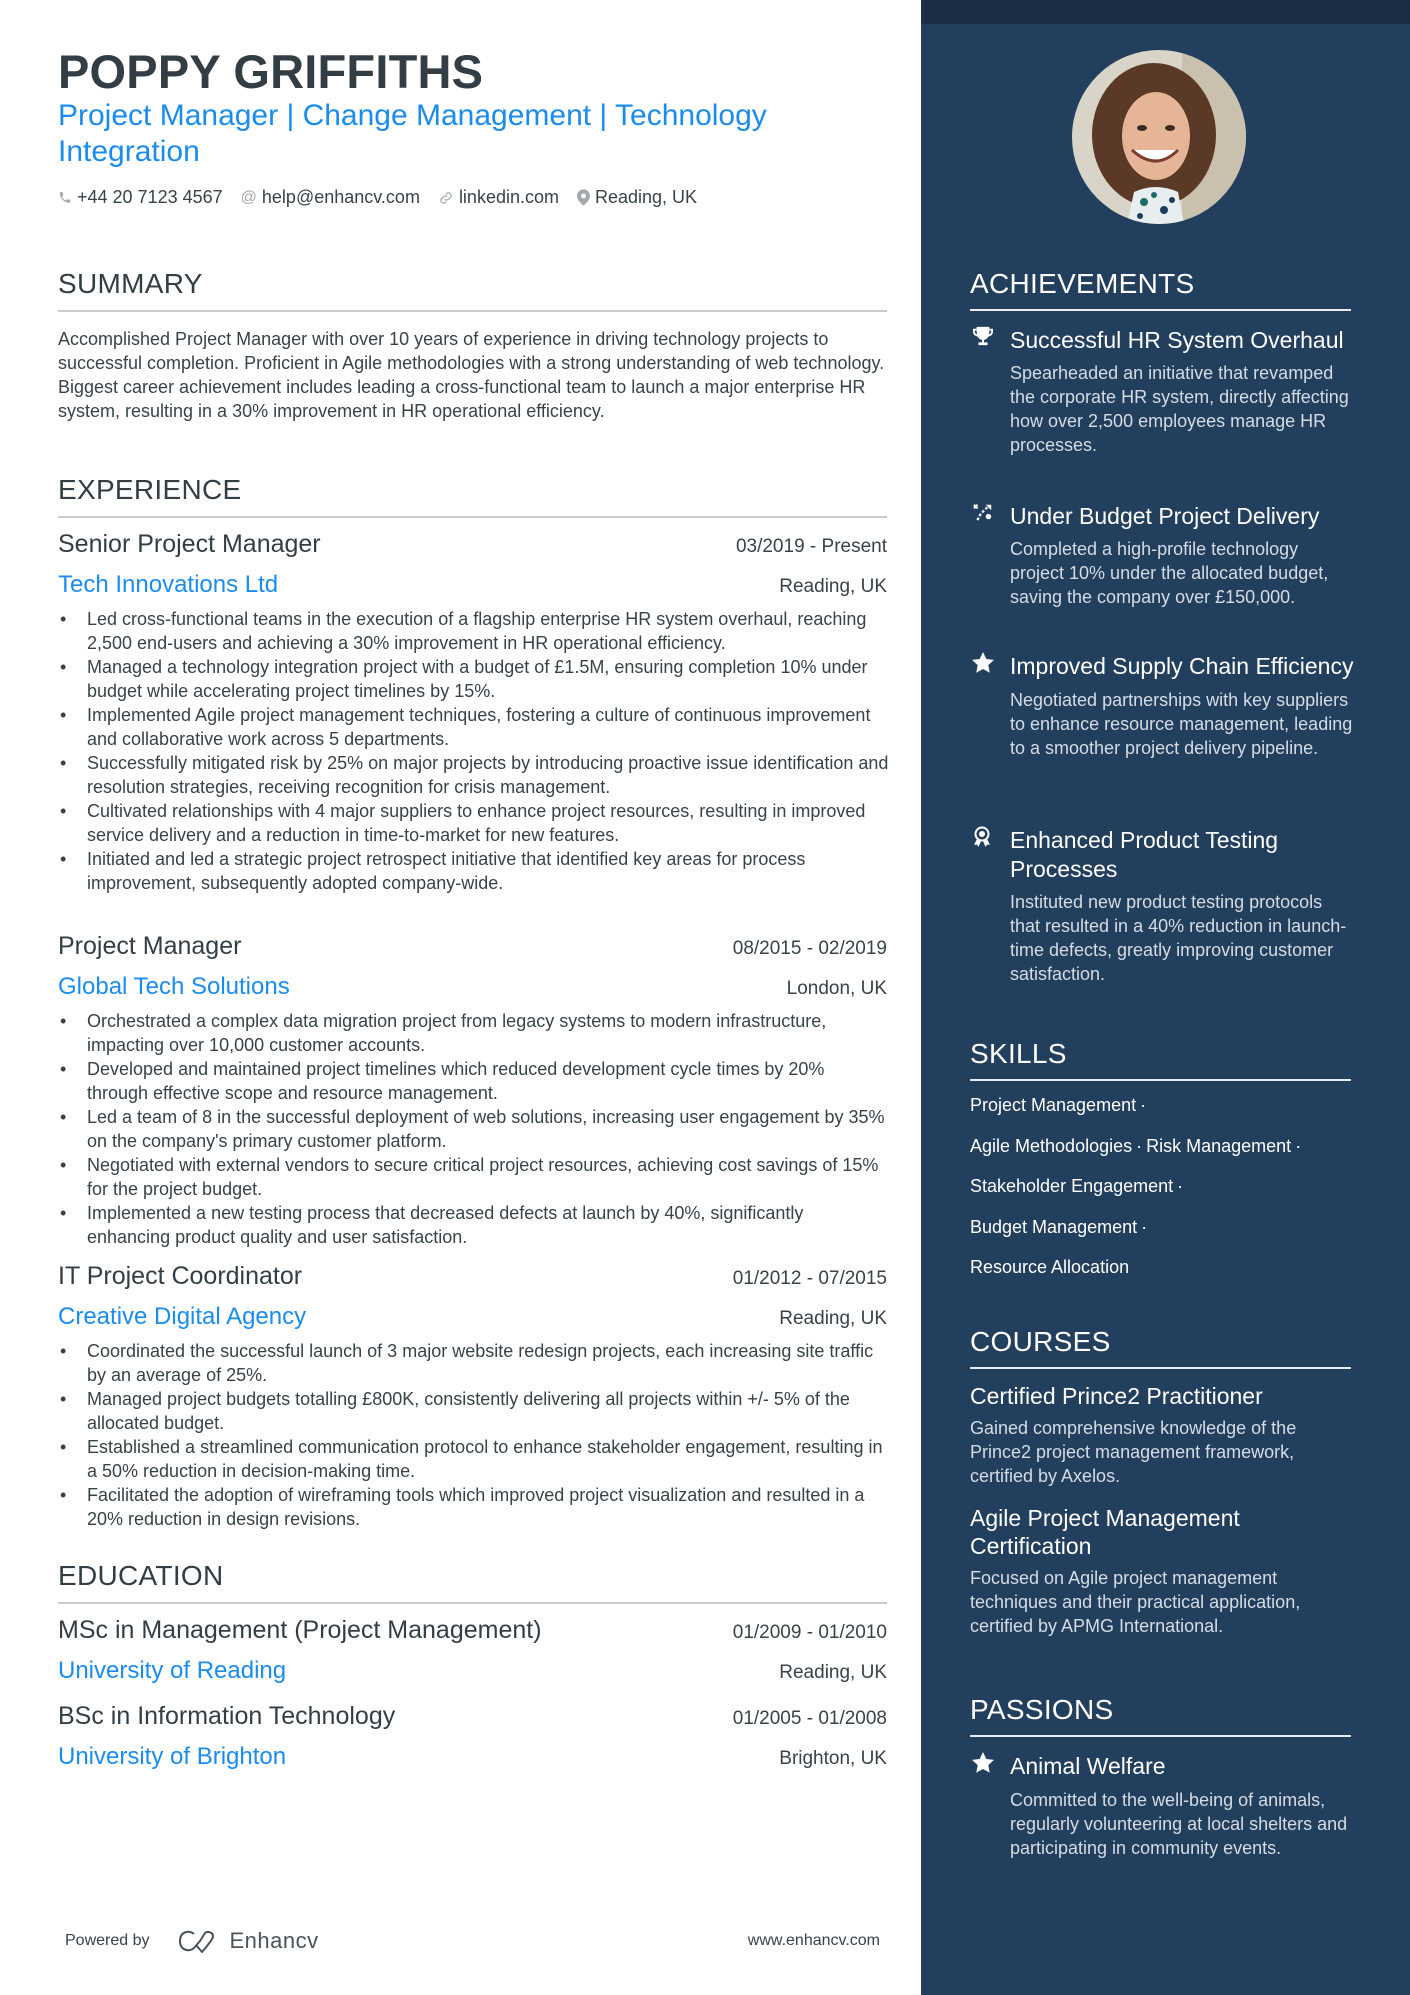 This screenshot has width=1410, height=1995. What do you see at coordinates (174, 987) in the screenshot?
I see `job-company: Global Tech Solutions` at bounding box center [174, 987].